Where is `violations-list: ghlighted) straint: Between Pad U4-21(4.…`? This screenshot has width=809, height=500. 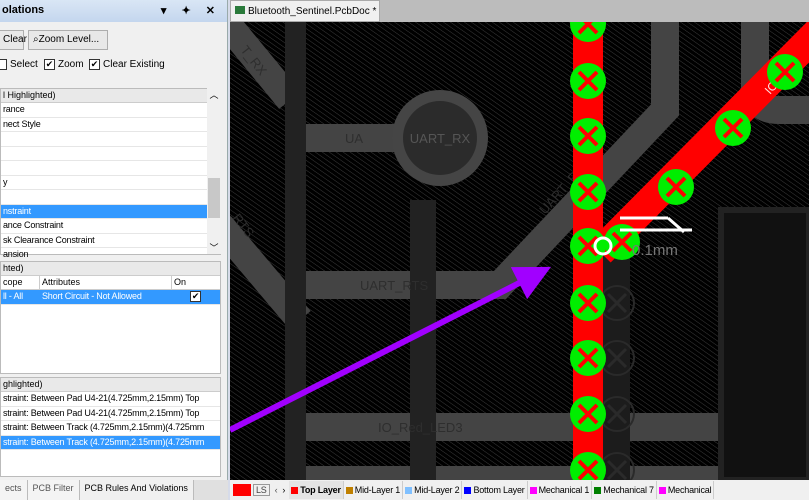
violations-list: ghlighted) straint: Between Pad U4-21(4.… is located at coordinates (110, 427).